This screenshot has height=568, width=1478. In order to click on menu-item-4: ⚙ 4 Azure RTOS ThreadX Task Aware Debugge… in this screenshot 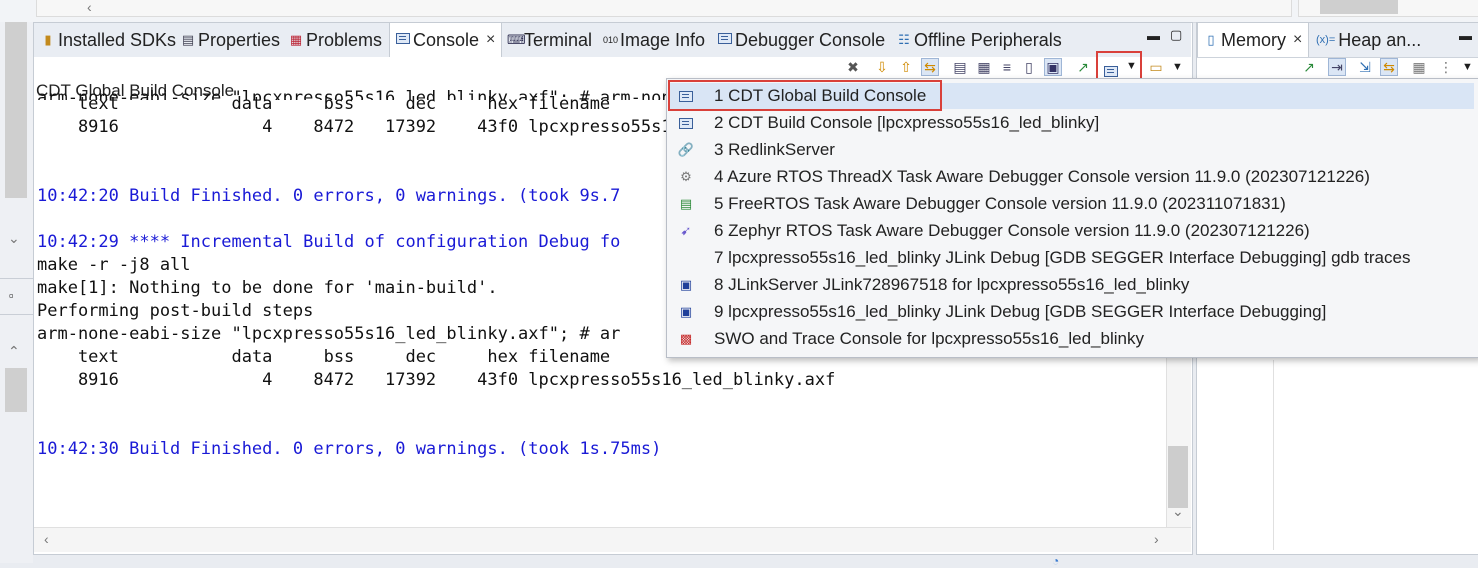, I will do `click(1072, 177)`.